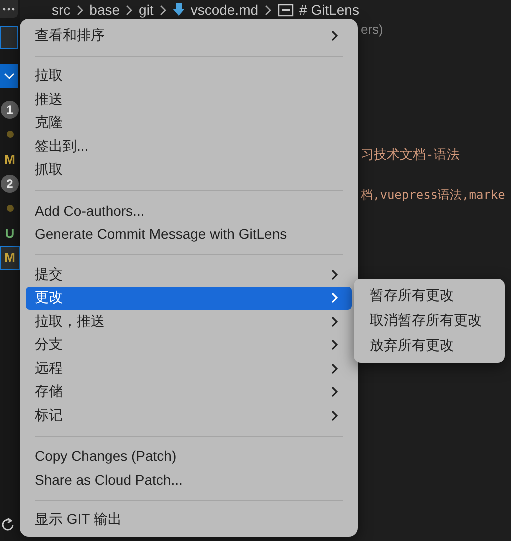  I want to click on count-badge: 1, so click(10, 110).